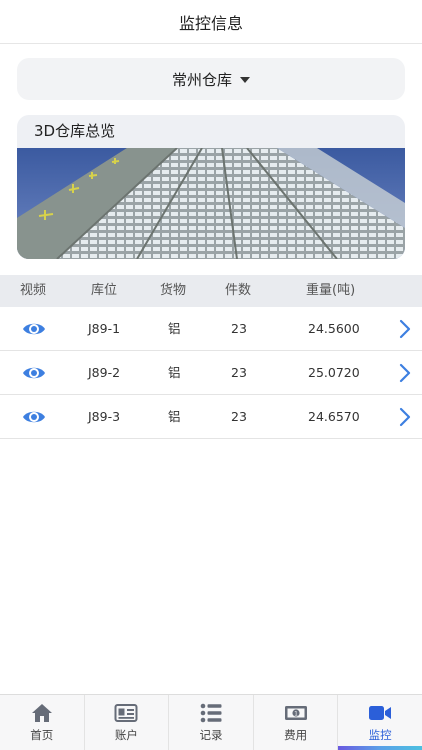 The image size is (422, 750). Describe the element at coordinates (104, 328) in the screenshot. I see `row-location: J89-1` at that location.